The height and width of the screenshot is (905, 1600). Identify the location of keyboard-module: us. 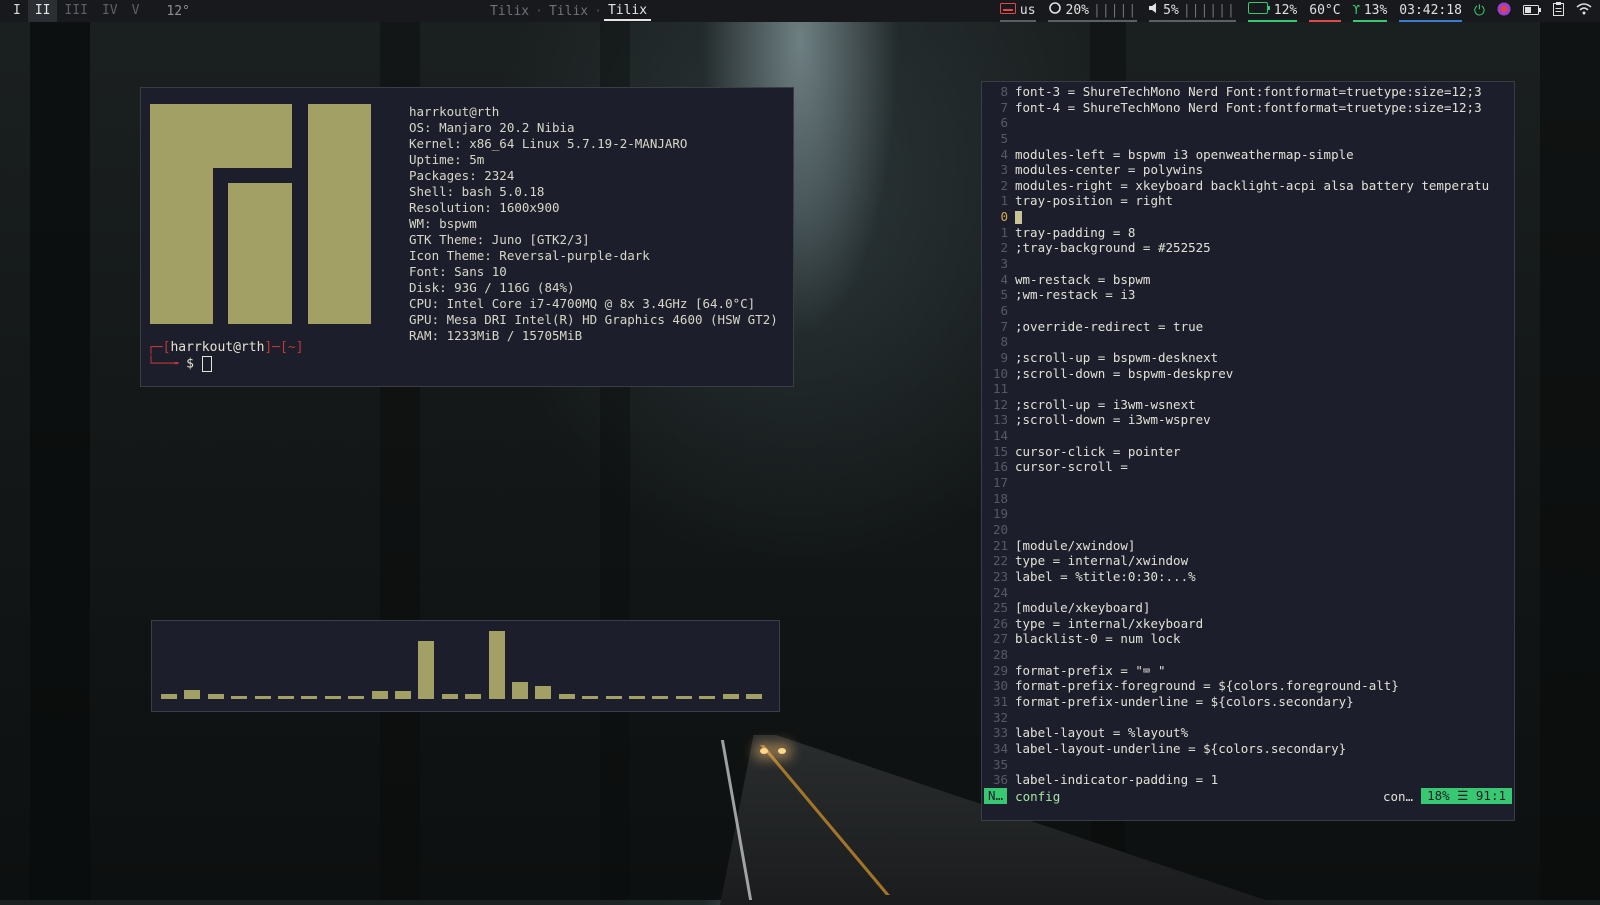
(1017, 11).